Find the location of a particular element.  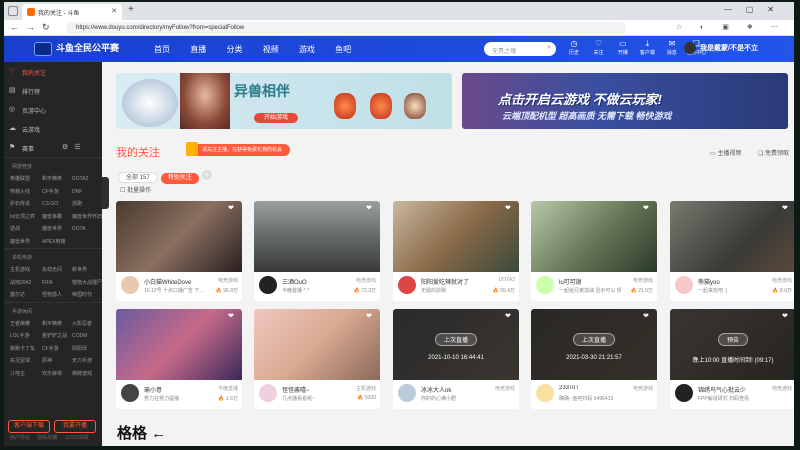

add-group-icon: + is located at coordinates (206, 174).